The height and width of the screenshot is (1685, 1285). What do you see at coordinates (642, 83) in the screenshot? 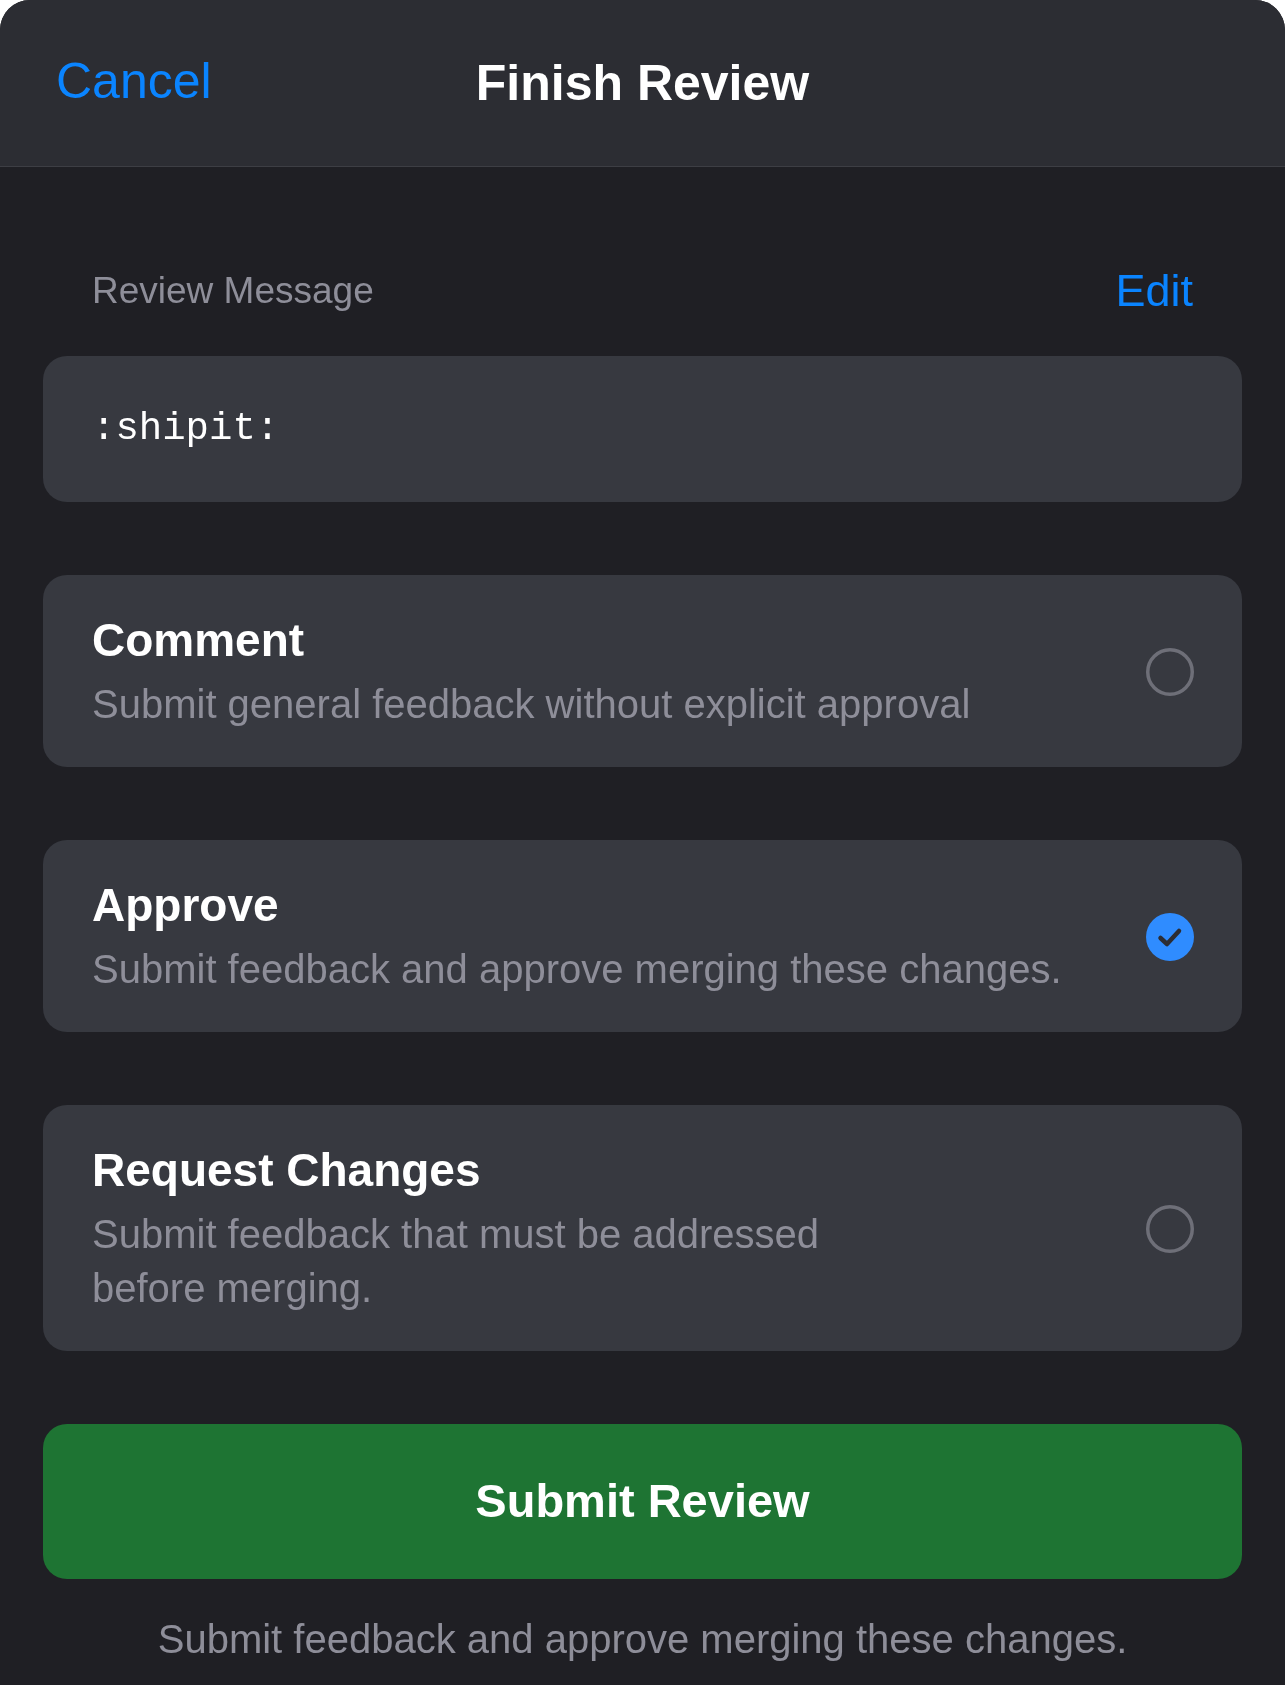
I see `screen-title: Finish Review` at bounding box center [642, 83].